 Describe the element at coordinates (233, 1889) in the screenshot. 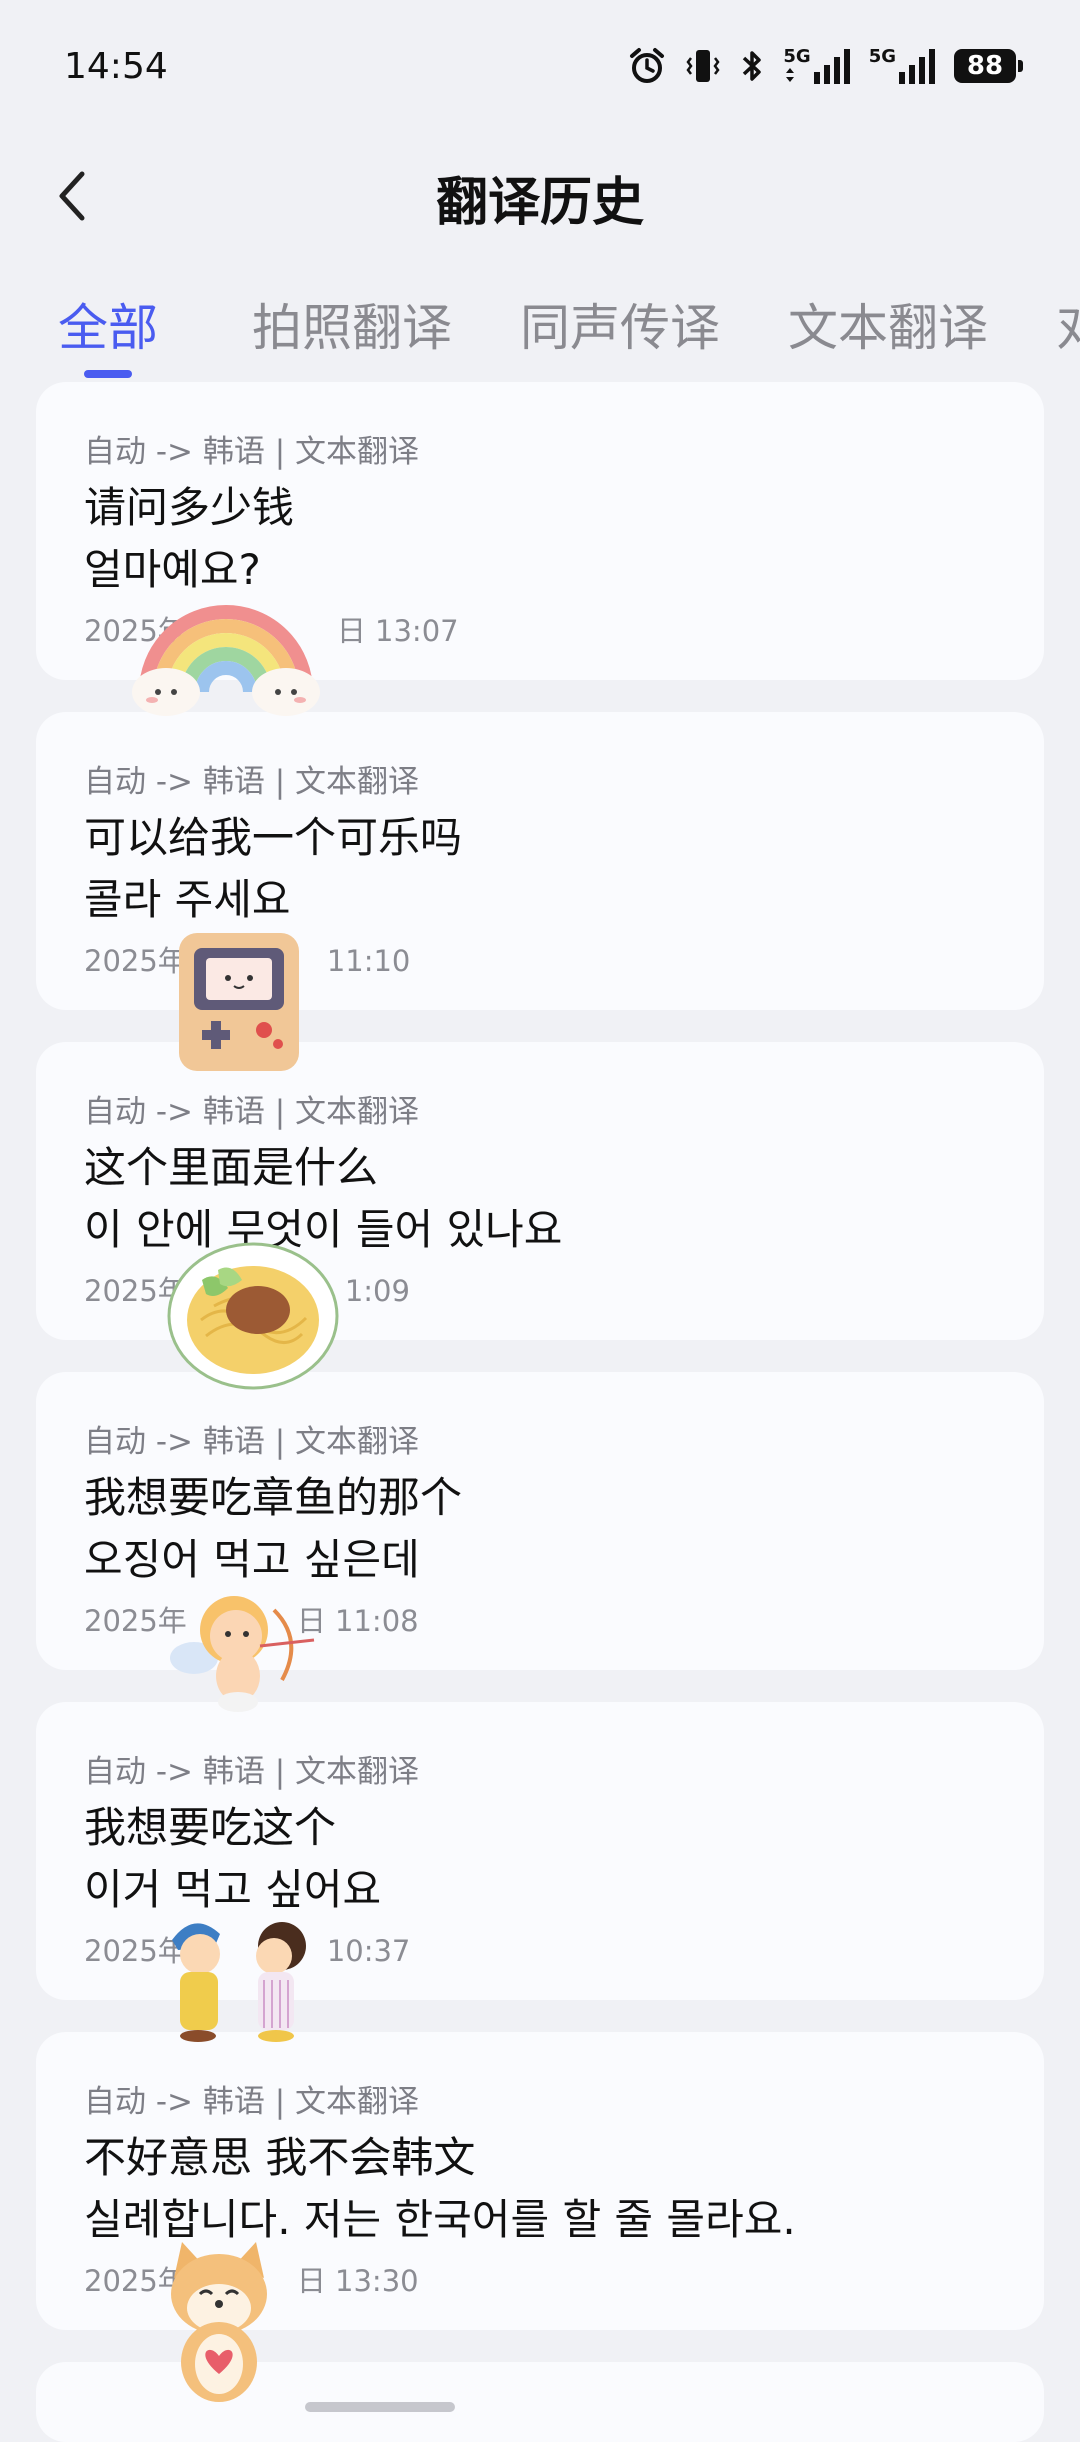

I see `card-target-text: 이거 먹고 싶어요` at that location.